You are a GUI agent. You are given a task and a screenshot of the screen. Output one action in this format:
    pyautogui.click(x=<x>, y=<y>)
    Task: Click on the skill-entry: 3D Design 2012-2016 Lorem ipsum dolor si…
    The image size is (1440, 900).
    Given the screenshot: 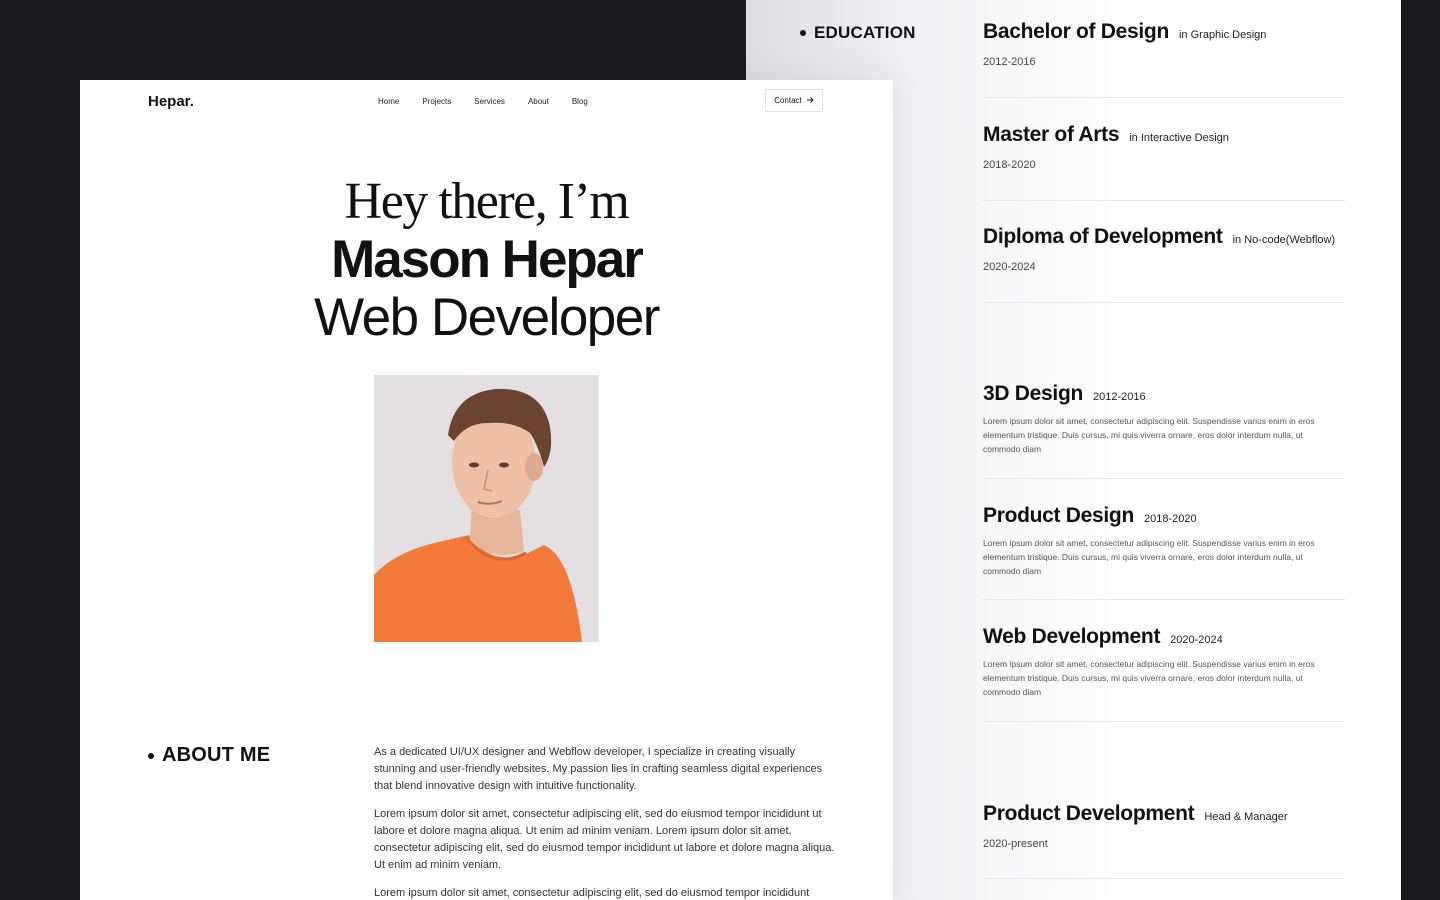 What is the action you would take?
    pyautogui.click(x=1164, y=430)
    